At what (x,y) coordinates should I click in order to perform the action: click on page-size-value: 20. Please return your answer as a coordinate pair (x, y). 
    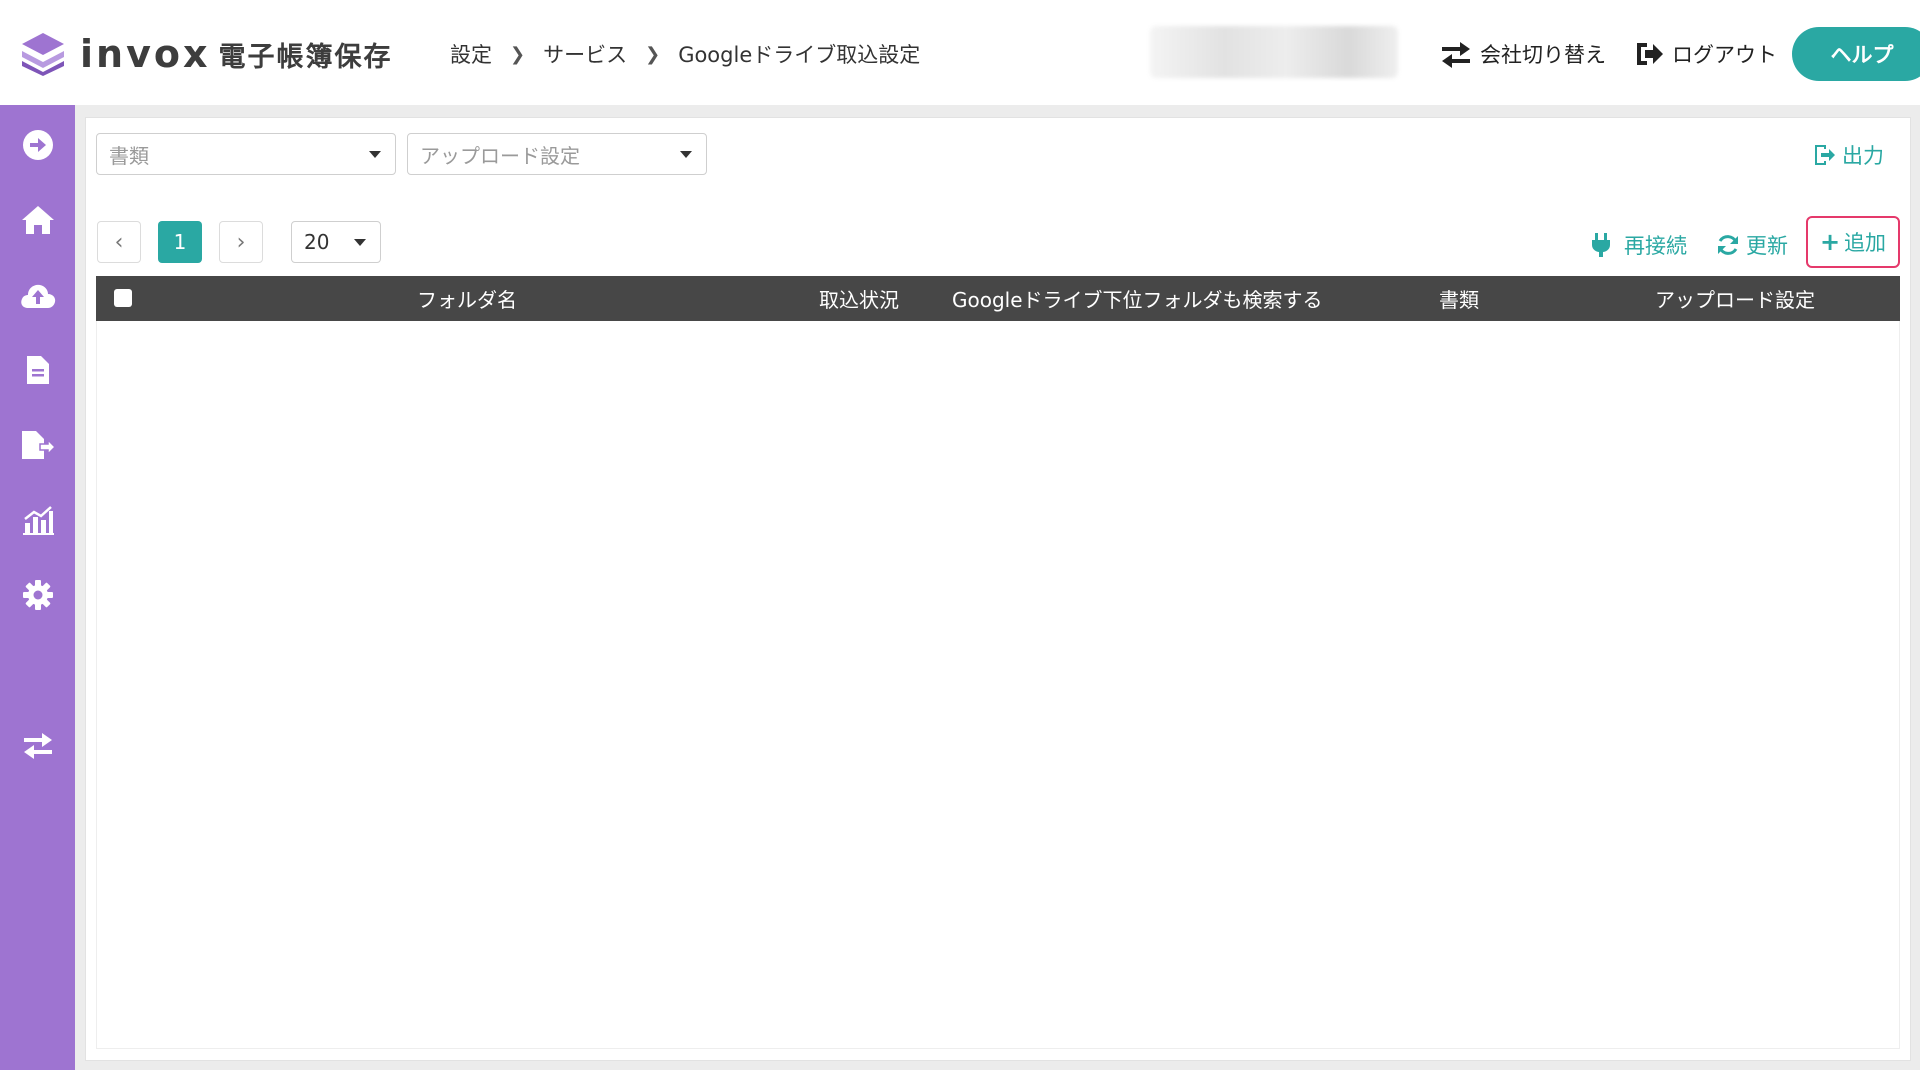
    Looking at the image, I should click on (317, 242).